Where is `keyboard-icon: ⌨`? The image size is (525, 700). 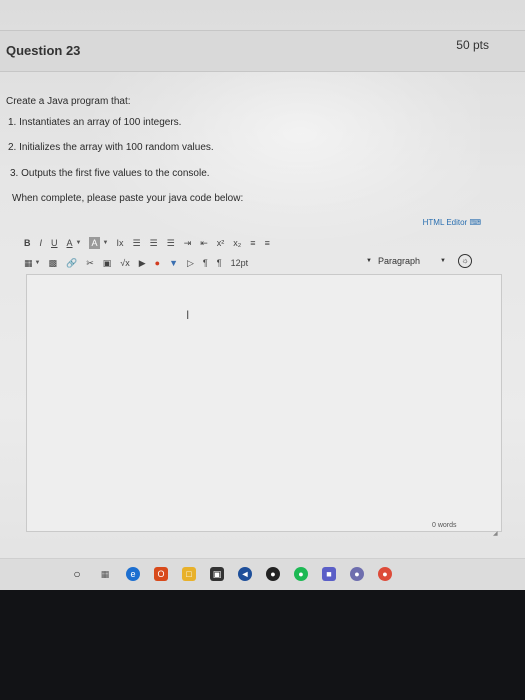 keyboard-icon: ⌨ is located at coordinates (475, 222).